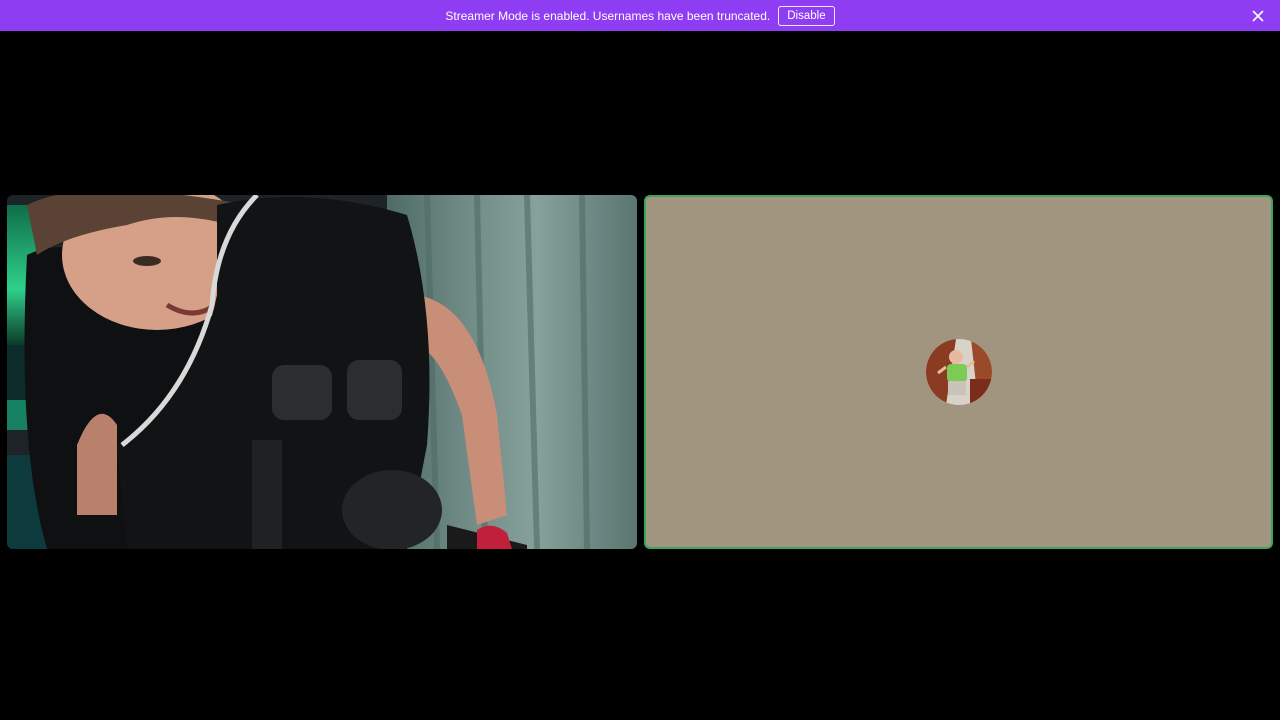  I want to click on disable-streamer-mode-button: Disable, so click(806, 15).